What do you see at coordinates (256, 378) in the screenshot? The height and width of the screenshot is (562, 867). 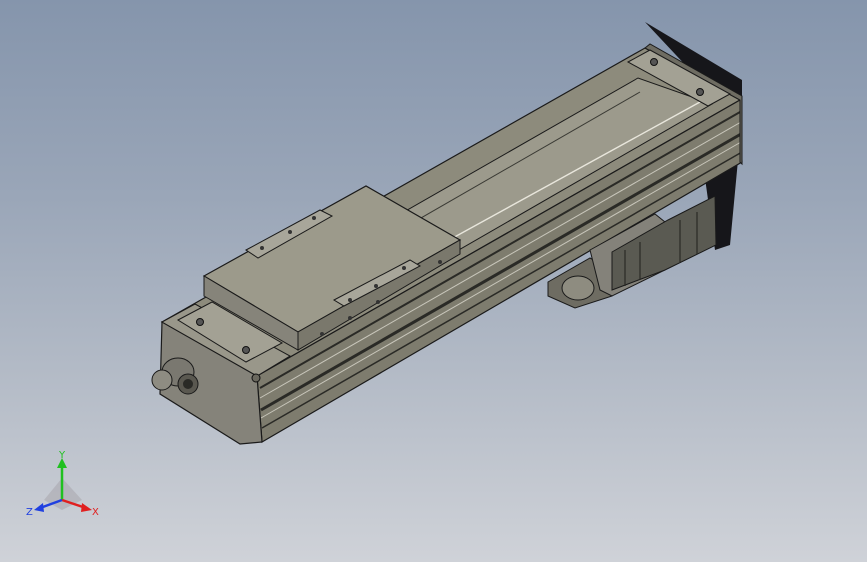 I see `end-cap-screw` at bounding box center [256, 378].